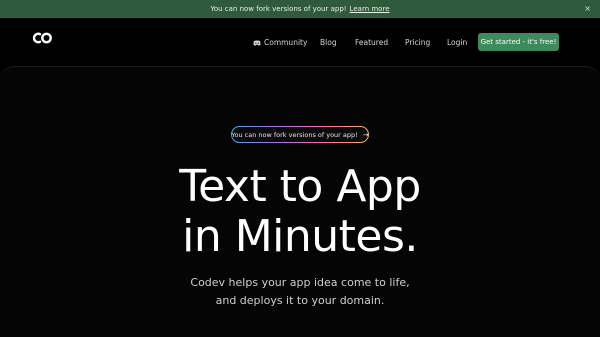 The height and width of the screenshot is (337, 600). What do you see at coordinates (286, 42) in the screenshot?
I see `nav-community-label: Community` at bounding box center [286, 42].